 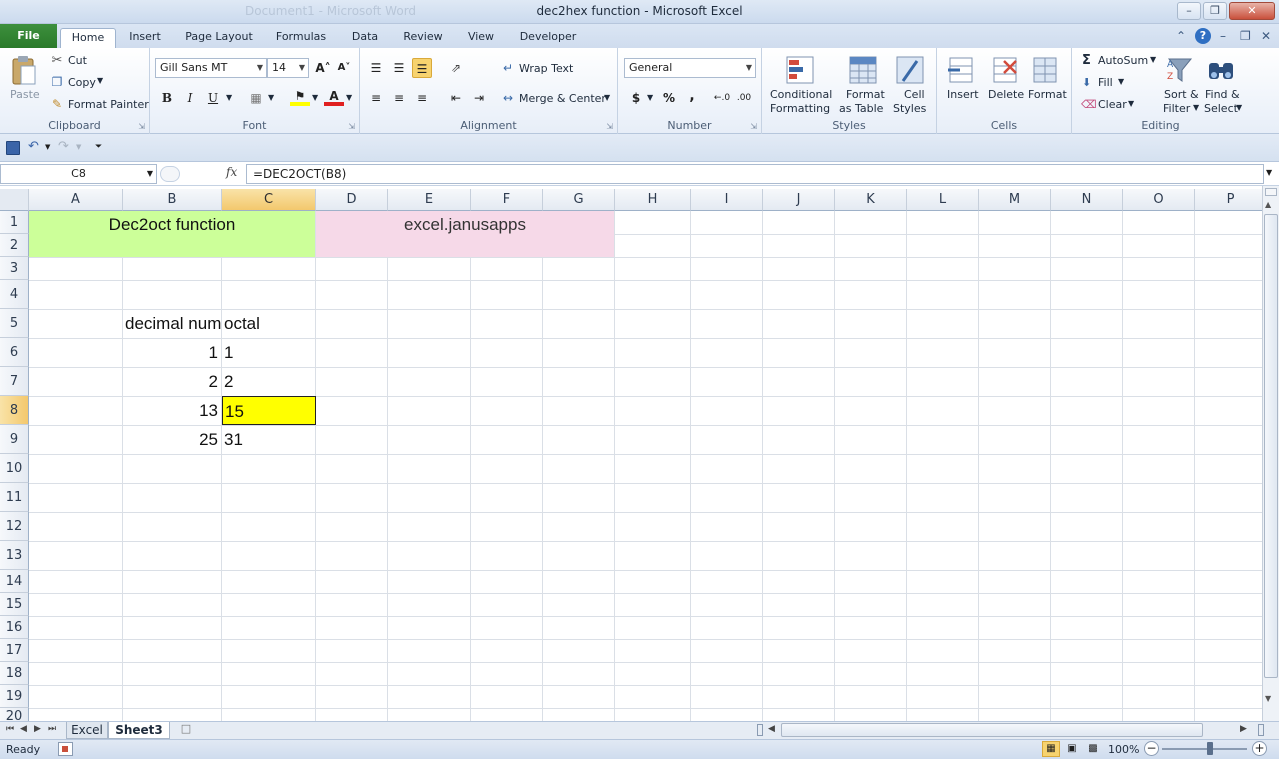 What do you see at coordinates (914, 94) in the screenshot?
I see `cell-styles-button: Cell` at bounding box center [914, 94].